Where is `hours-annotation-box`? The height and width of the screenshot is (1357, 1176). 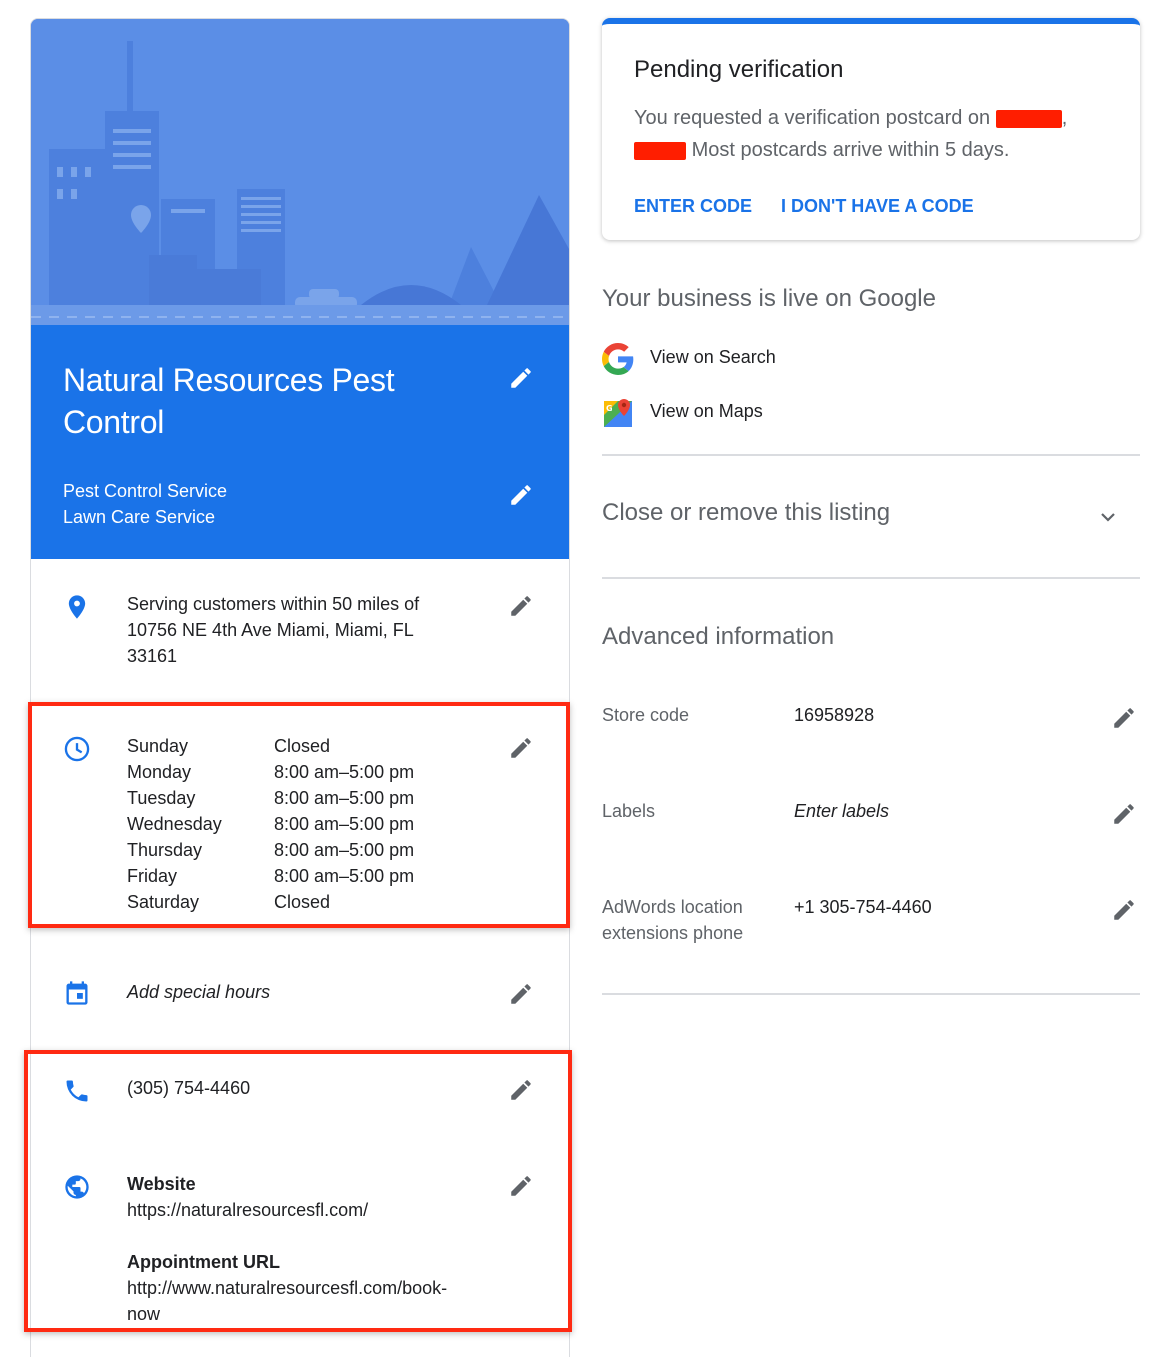 hours-annotation-box is located at coordinates (299, 815).